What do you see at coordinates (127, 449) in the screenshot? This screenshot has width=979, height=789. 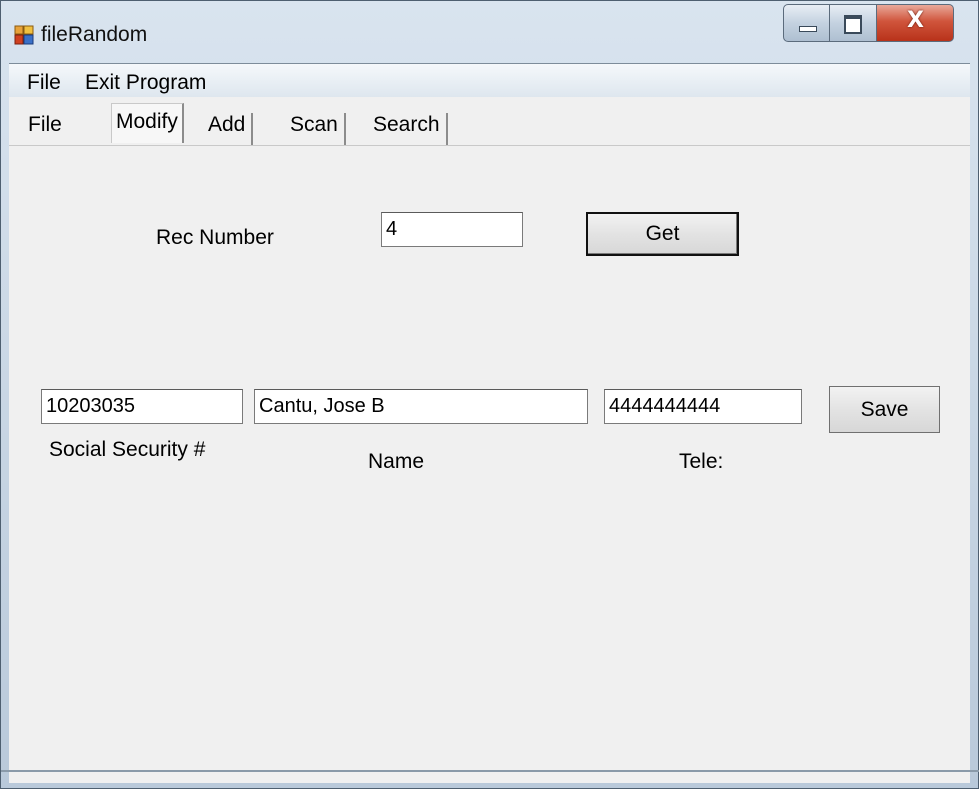 I see `ssn-label: Social Security #` at bounding box center [127, 449].